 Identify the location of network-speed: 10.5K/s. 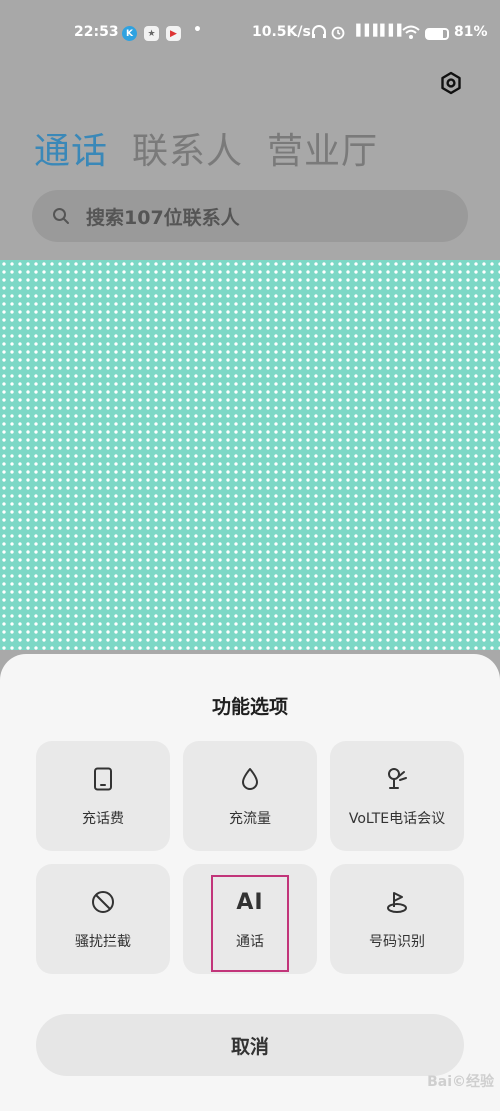
(281, 32).